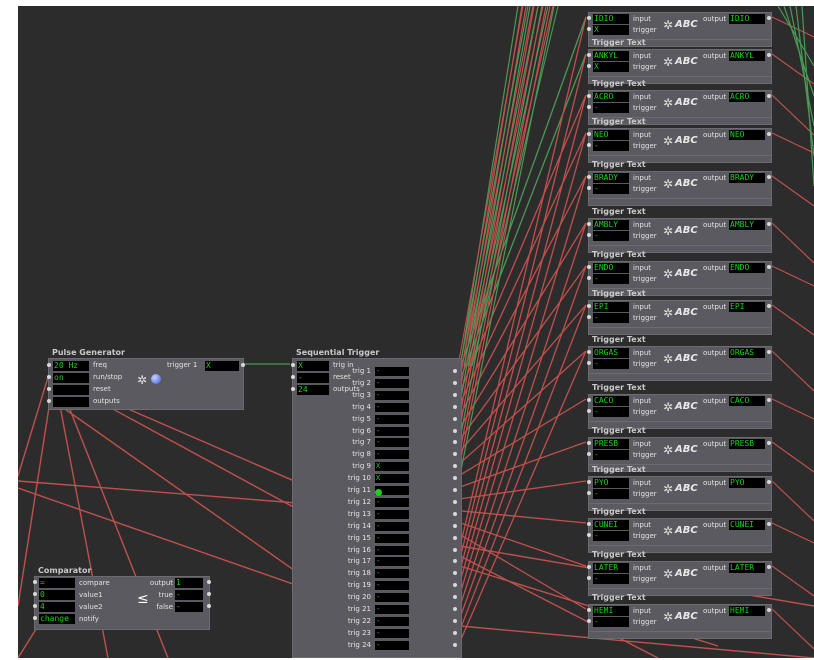  What do you see at coordinates (71, 378) in the screenshot?
I see `run-value-field: on` at bounding box center [71, 378].